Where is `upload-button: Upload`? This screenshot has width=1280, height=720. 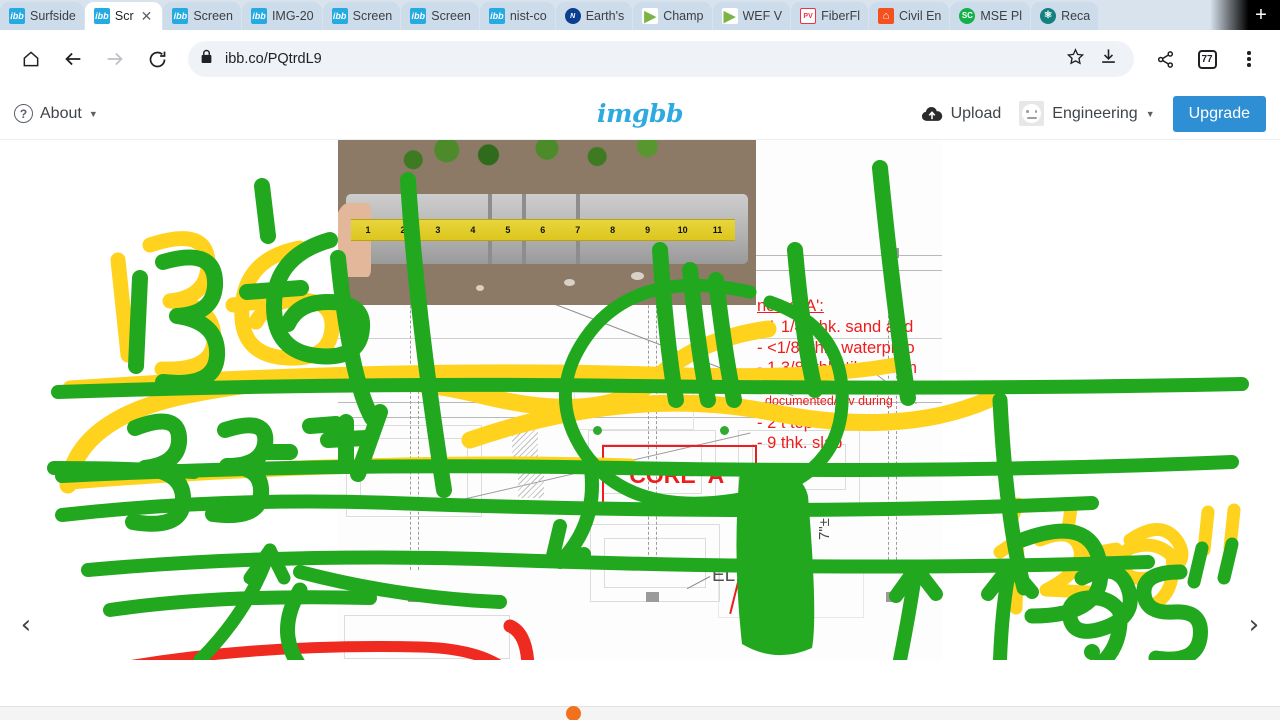 upload-button: Upload is located at coordinates (961, 113).